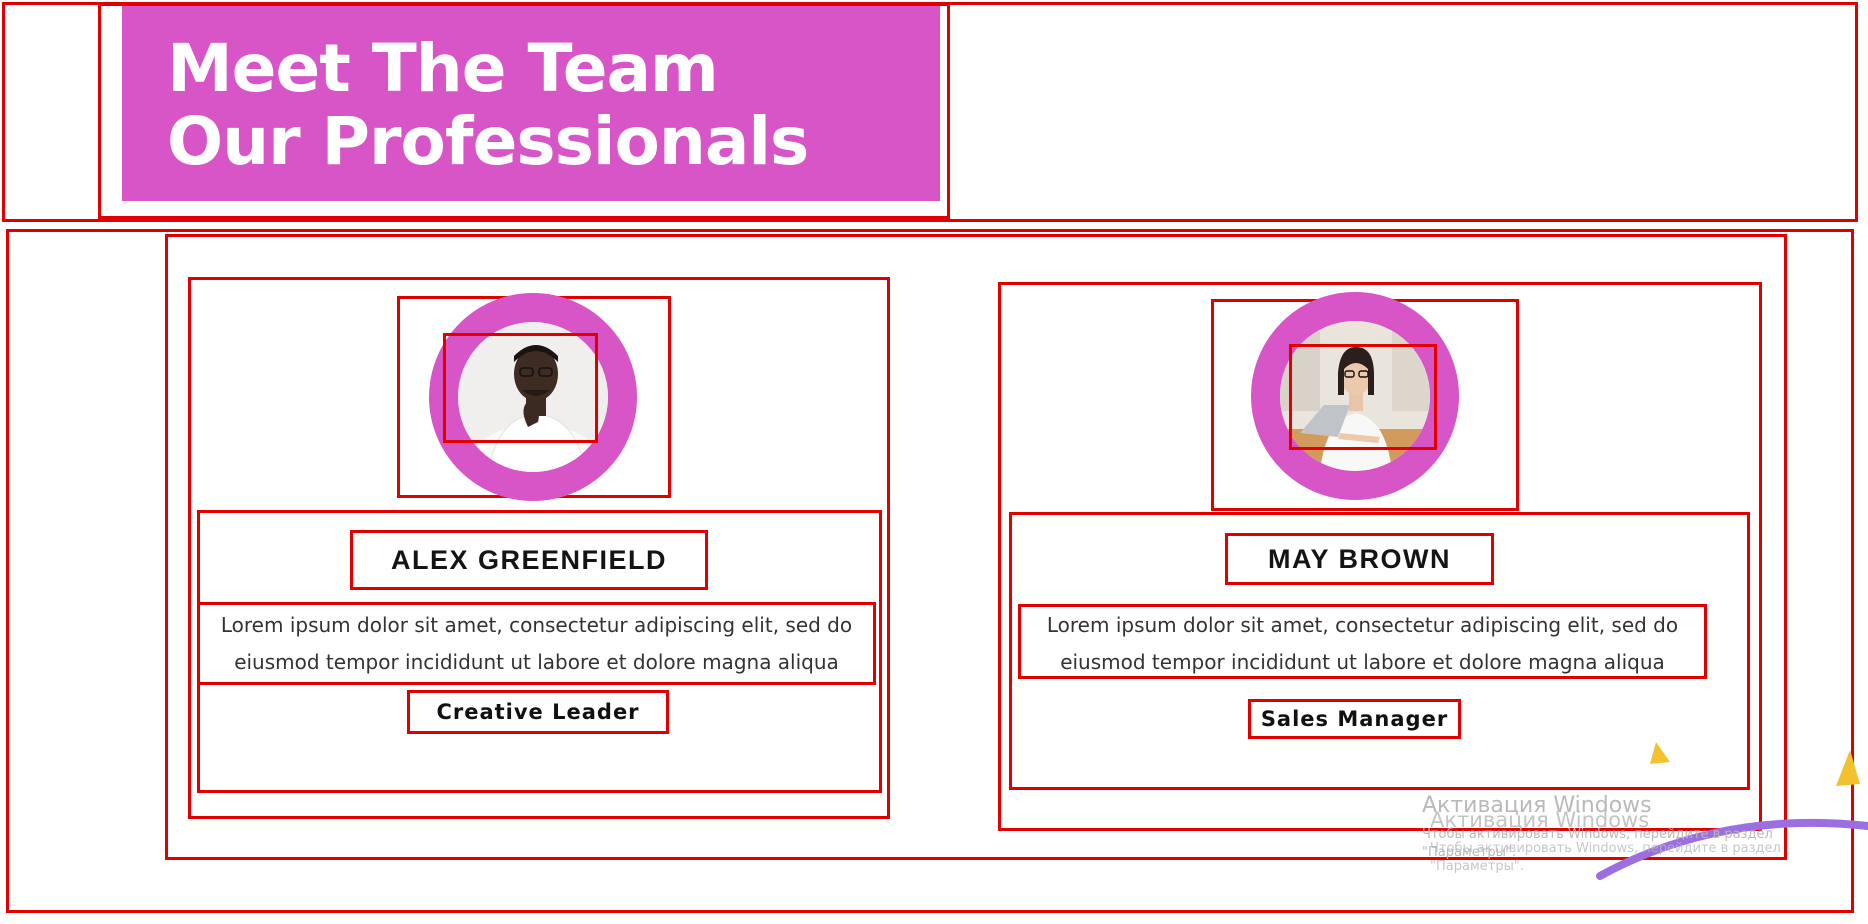 The height and width of the screenshot is (924, 1868). Describe the element at coordinates (443, 68) in the screenshot. I see `title-line-1: Meet The Team` at that location.